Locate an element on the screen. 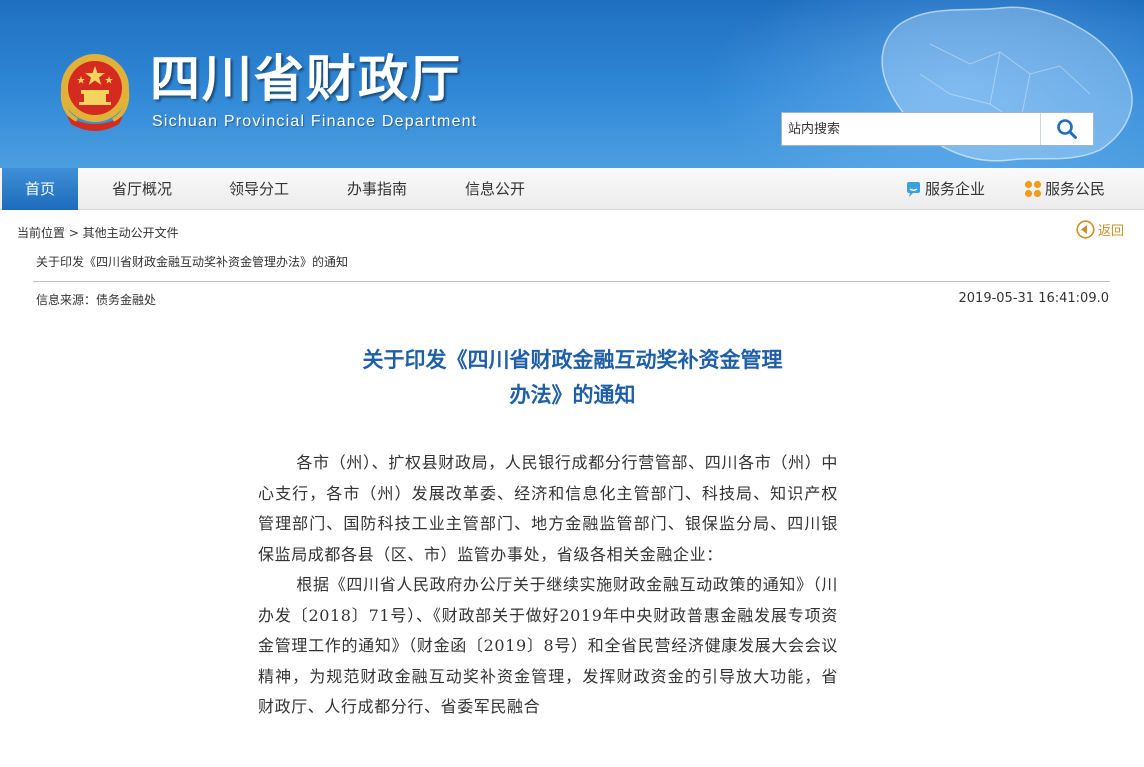 The image size is (1144, 767). serve-citizens-label: 服务公民 is located at coordinates (1075, 189).